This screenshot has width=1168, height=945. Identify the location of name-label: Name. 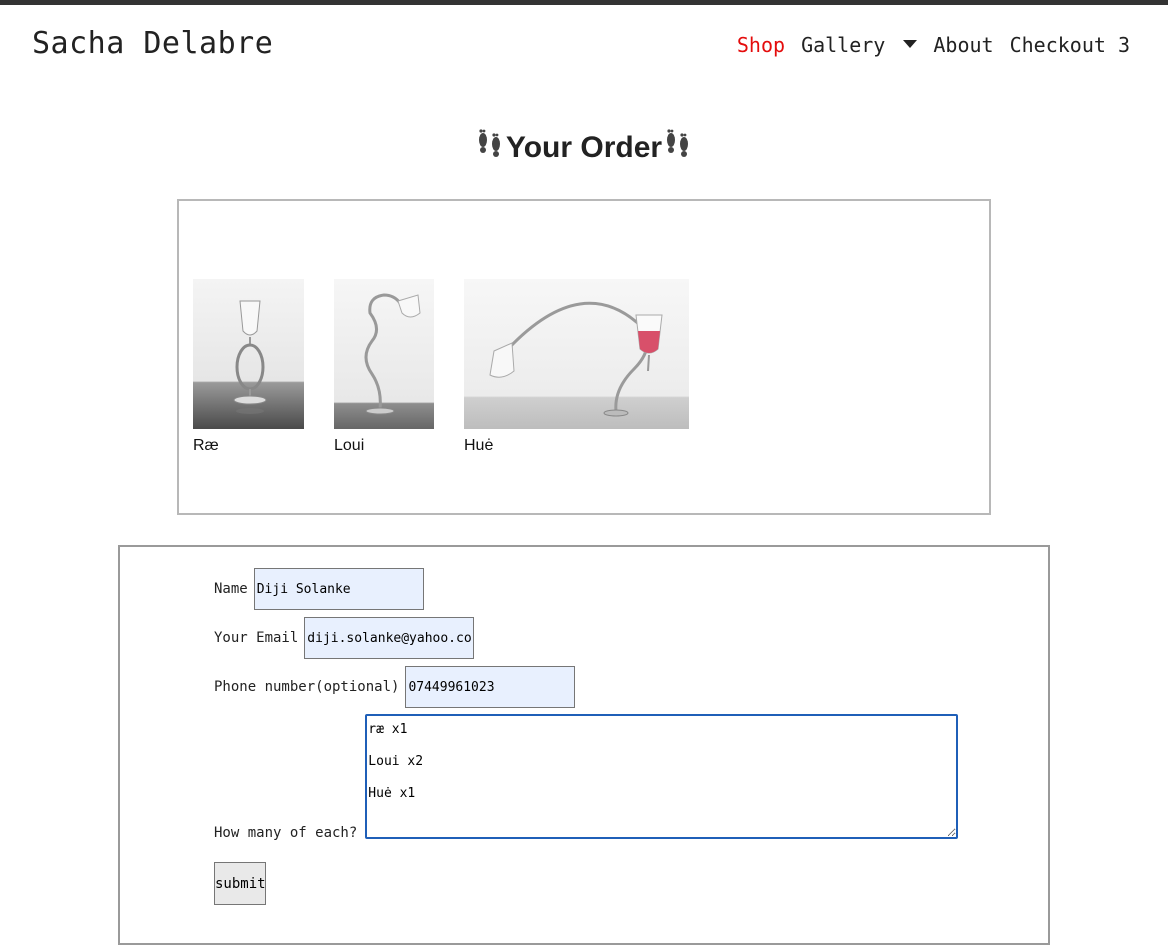
(231, 589).